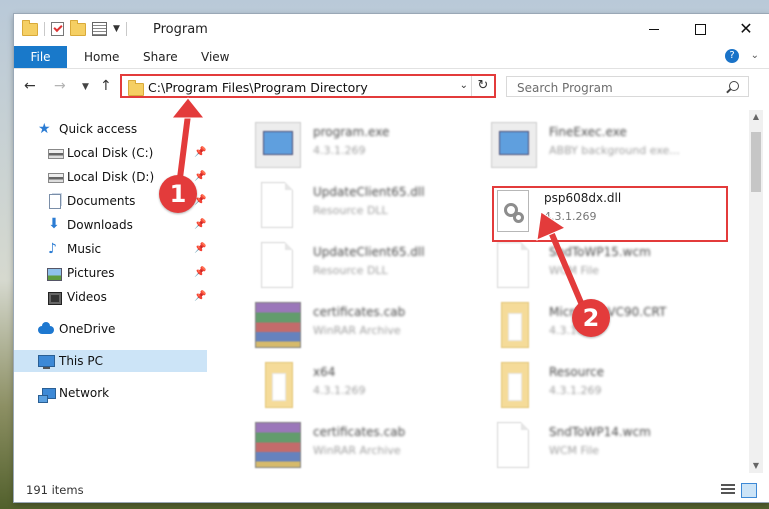 This screenshot has height=509, width=769. What do you see at coordinates (56, 178) in the screenshot?
I see `disk-icon` at bounding box center [56, 178].